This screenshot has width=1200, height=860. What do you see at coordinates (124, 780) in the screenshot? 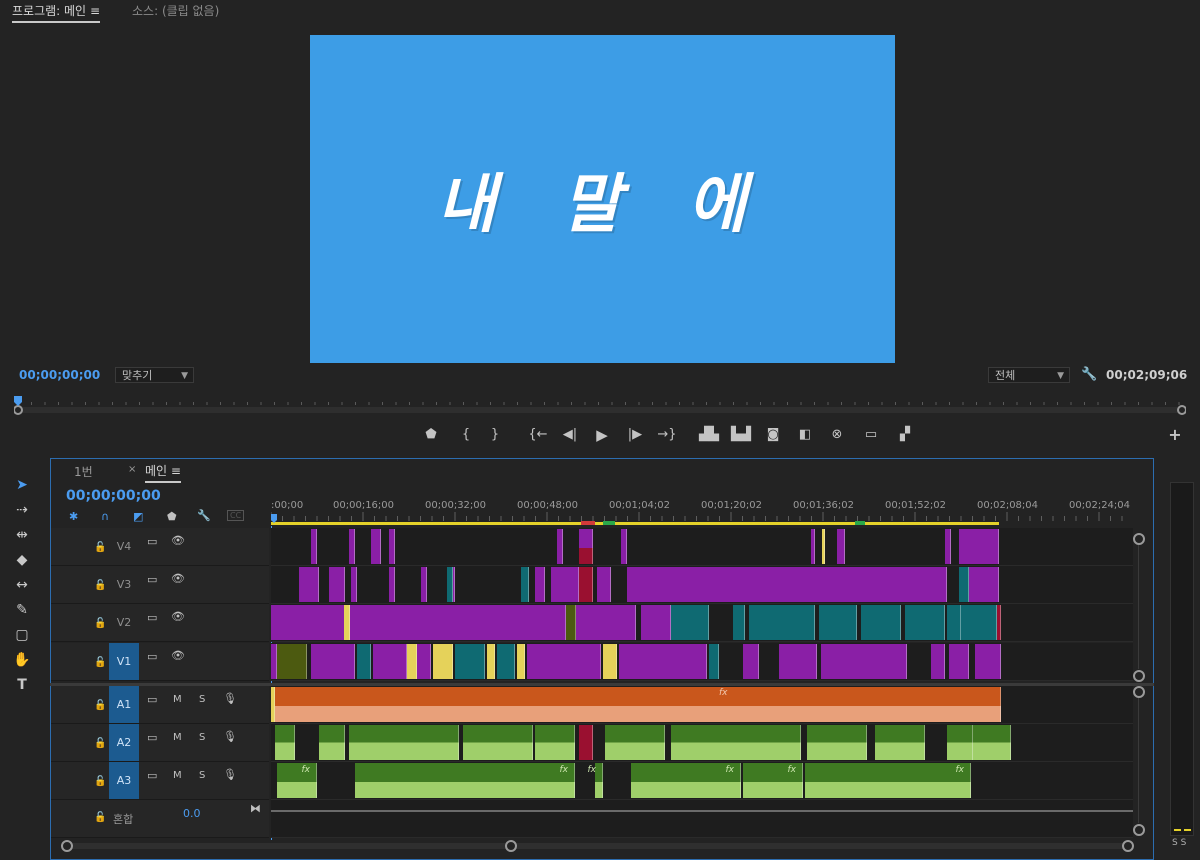
I see `track-target-toggle: A3` at bounding box center [124, 780].